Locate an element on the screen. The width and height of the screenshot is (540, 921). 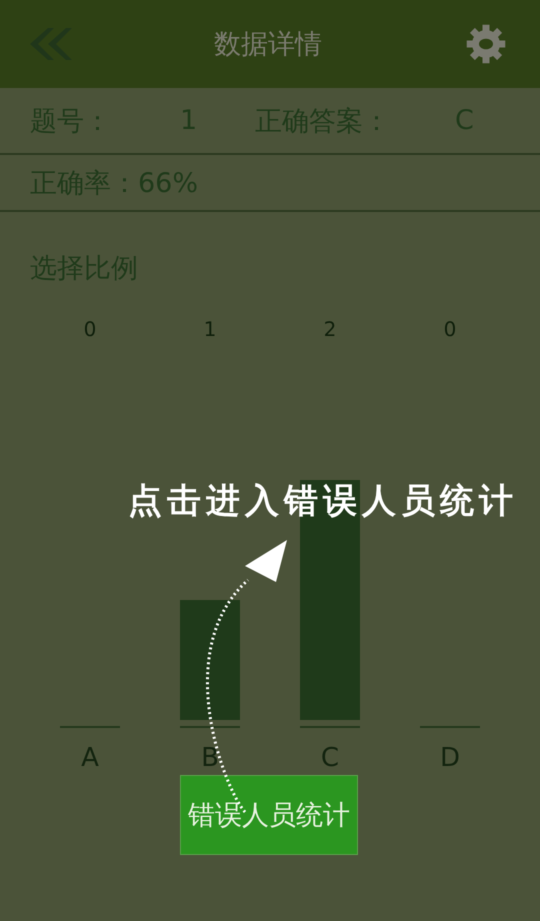
category-label: D is located at coordinates (450, 758).